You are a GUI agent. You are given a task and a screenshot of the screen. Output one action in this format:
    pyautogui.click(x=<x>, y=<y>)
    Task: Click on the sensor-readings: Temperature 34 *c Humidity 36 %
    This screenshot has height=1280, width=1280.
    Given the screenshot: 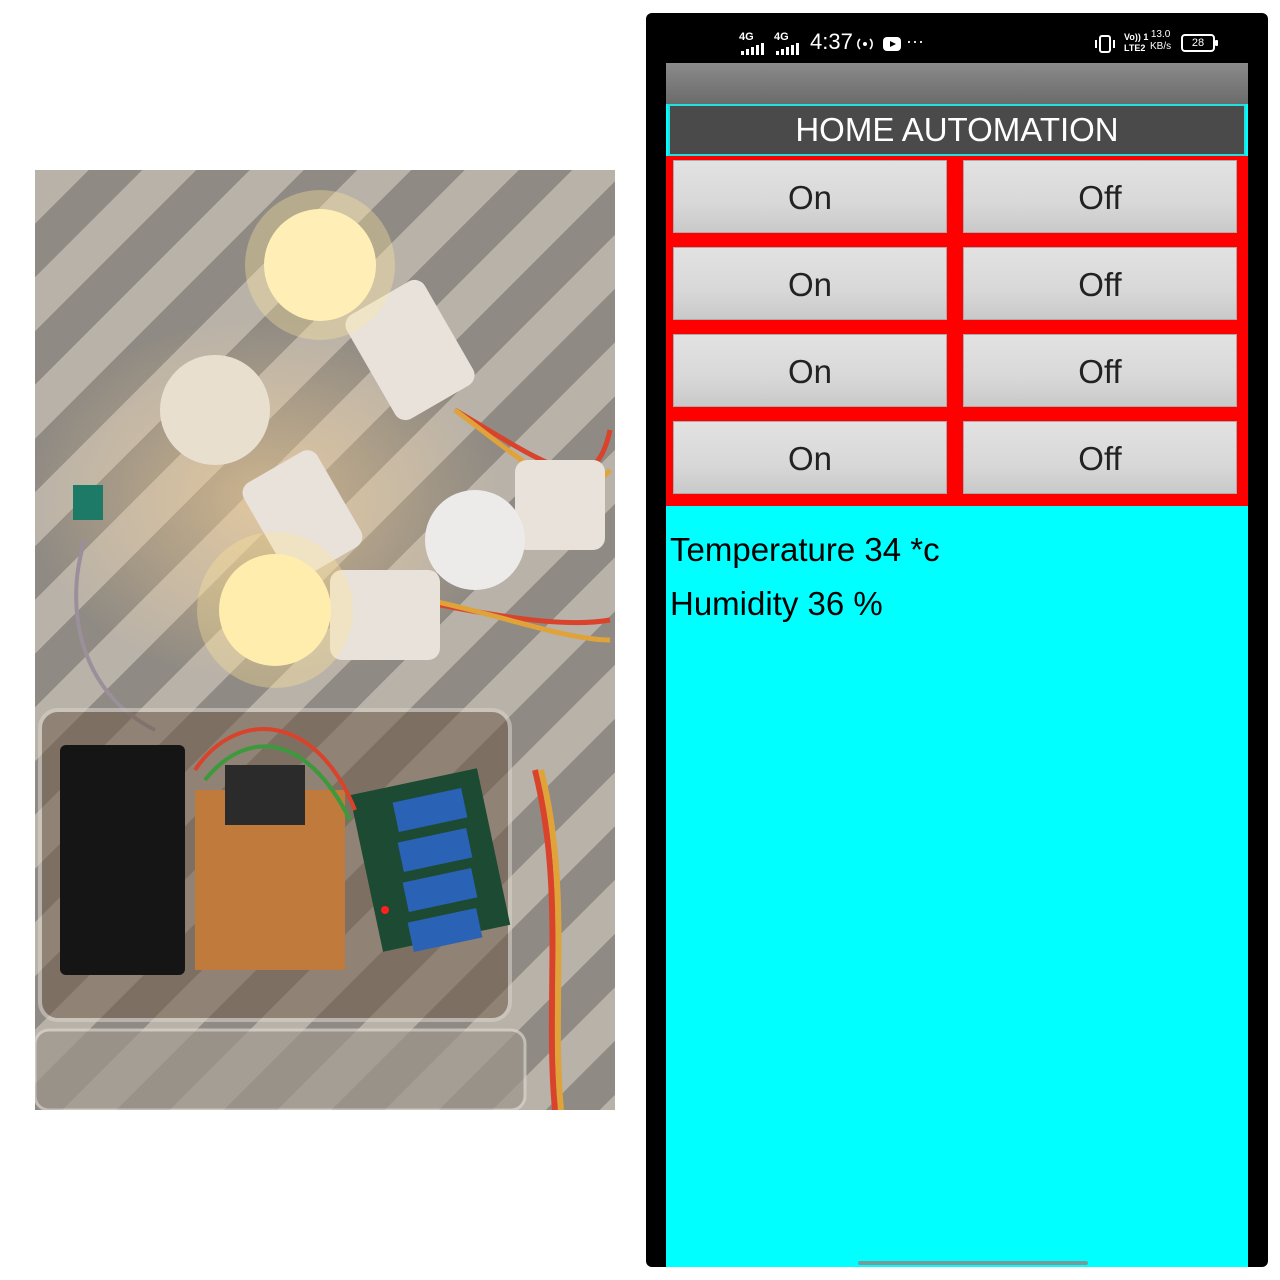 What is the action you would take?
    pyautogui.click(x=805, y=577)
    